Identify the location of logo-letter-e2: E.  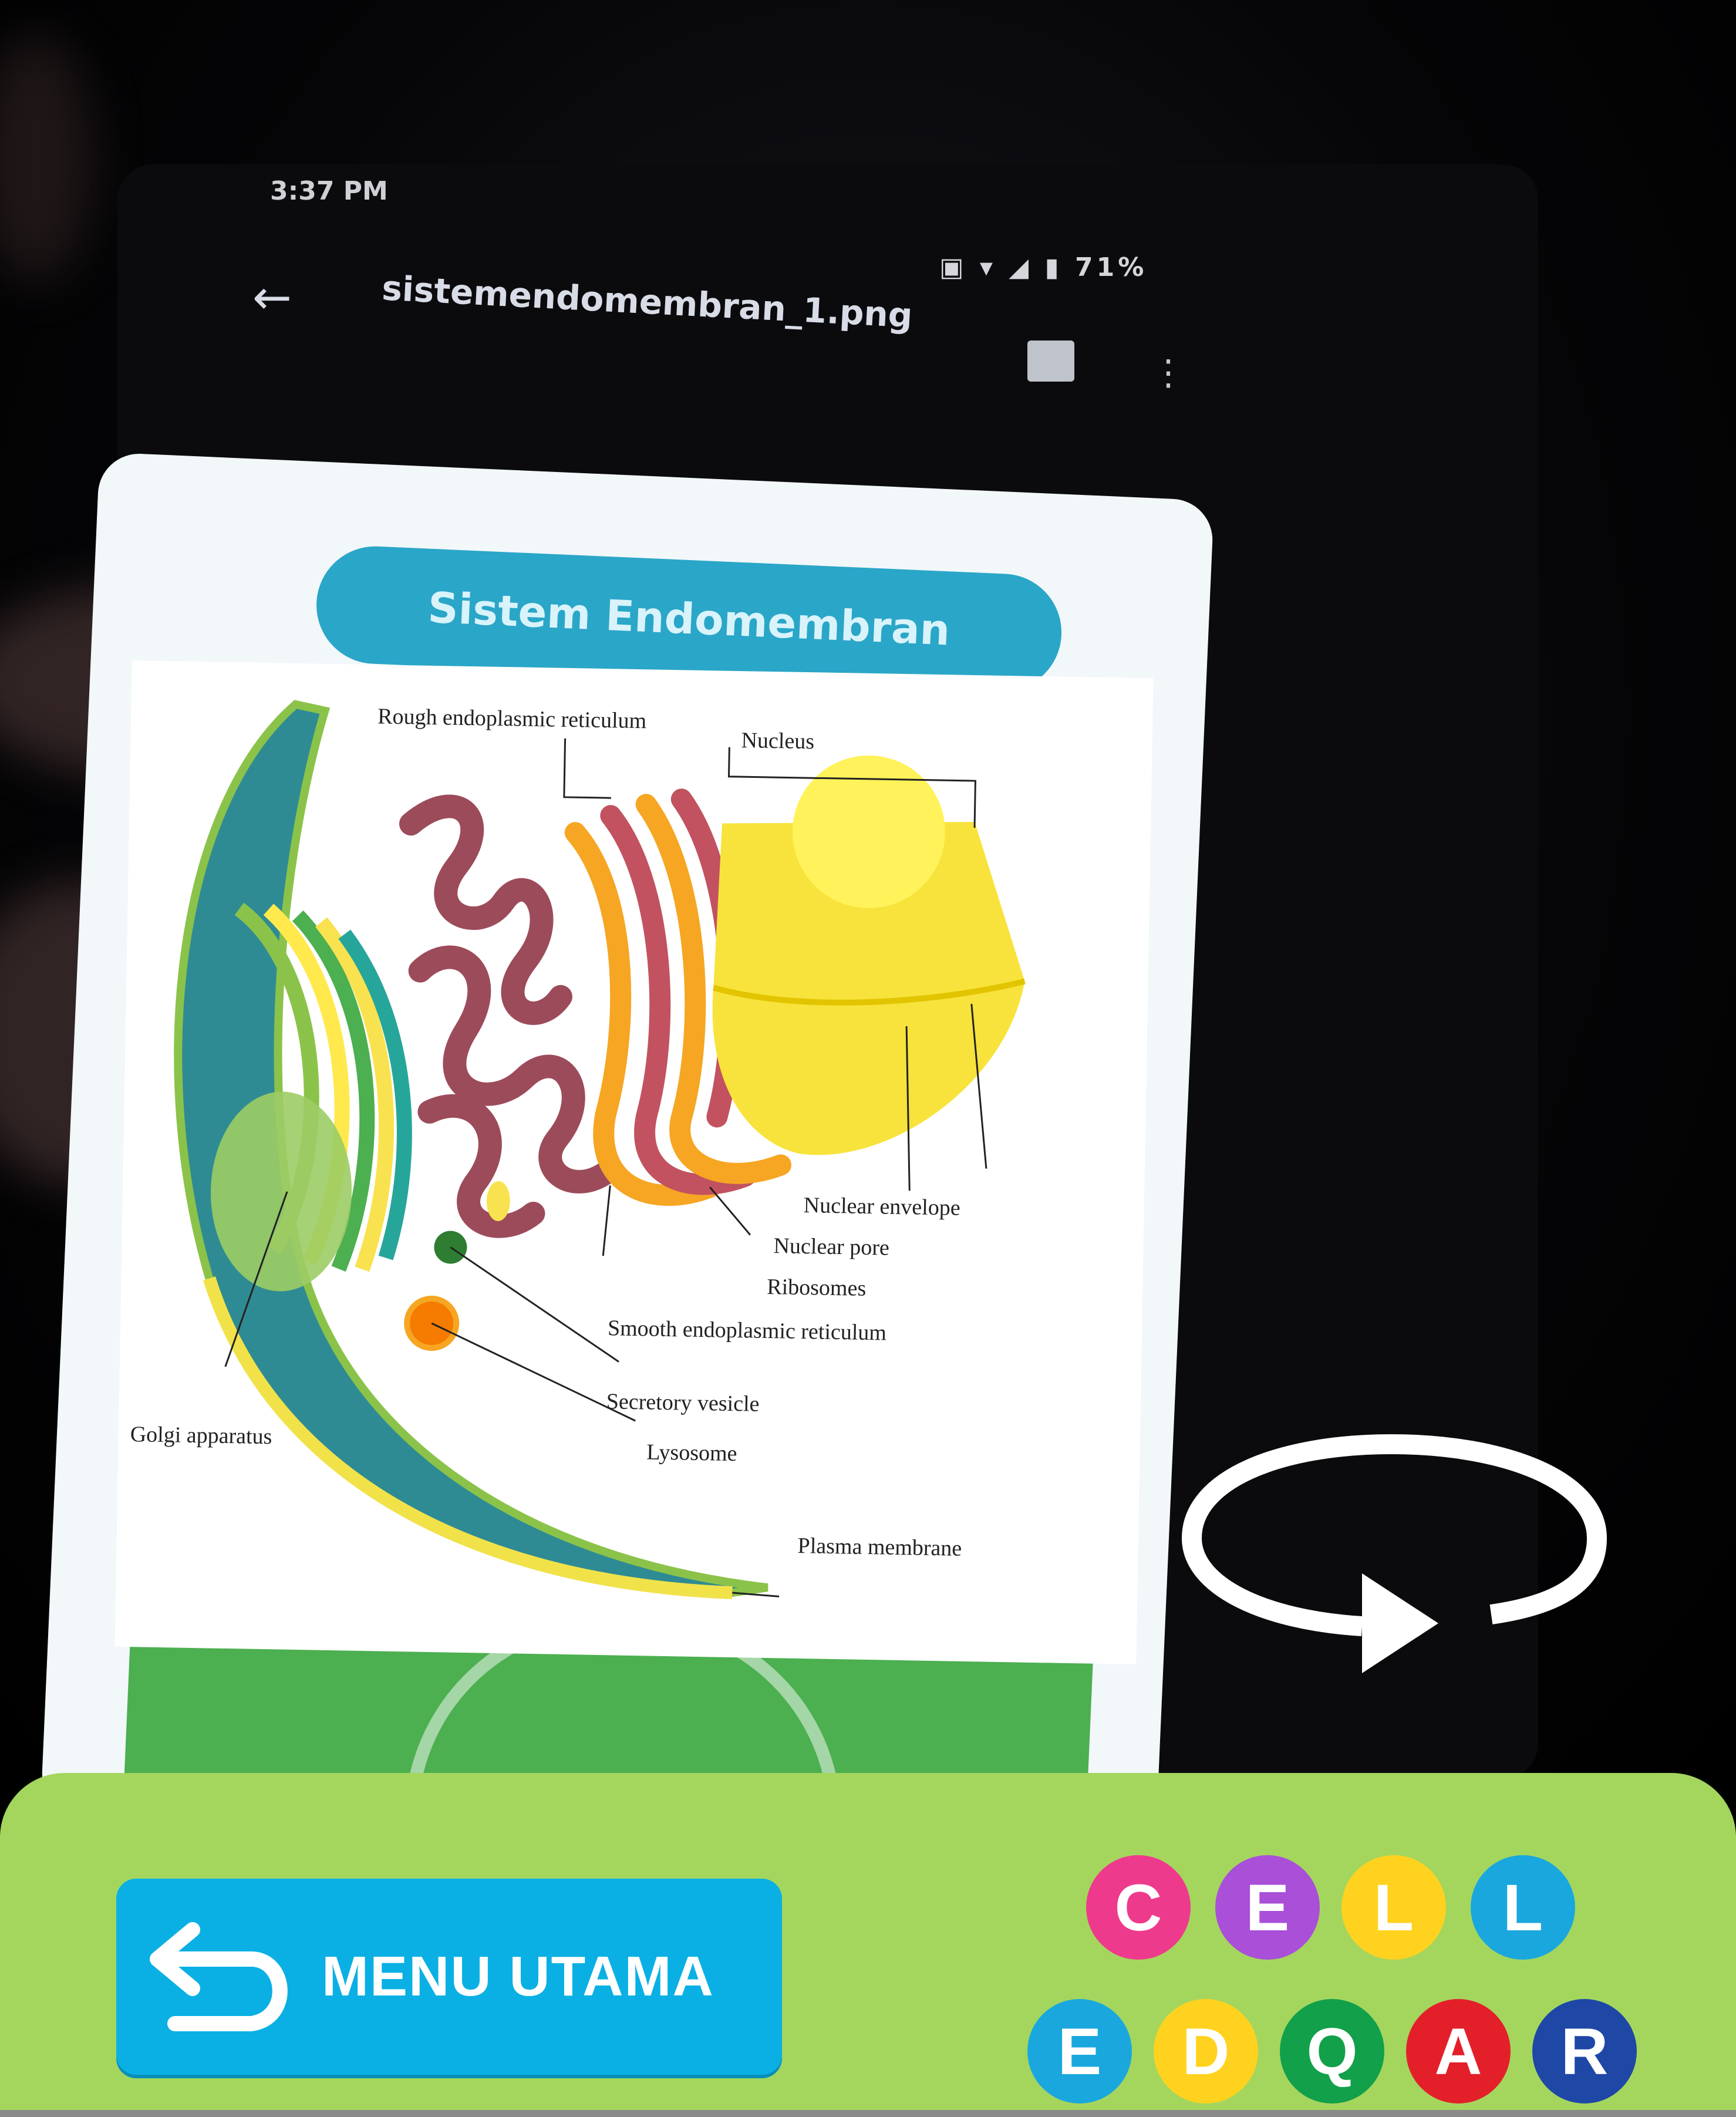
(1079, 2051).